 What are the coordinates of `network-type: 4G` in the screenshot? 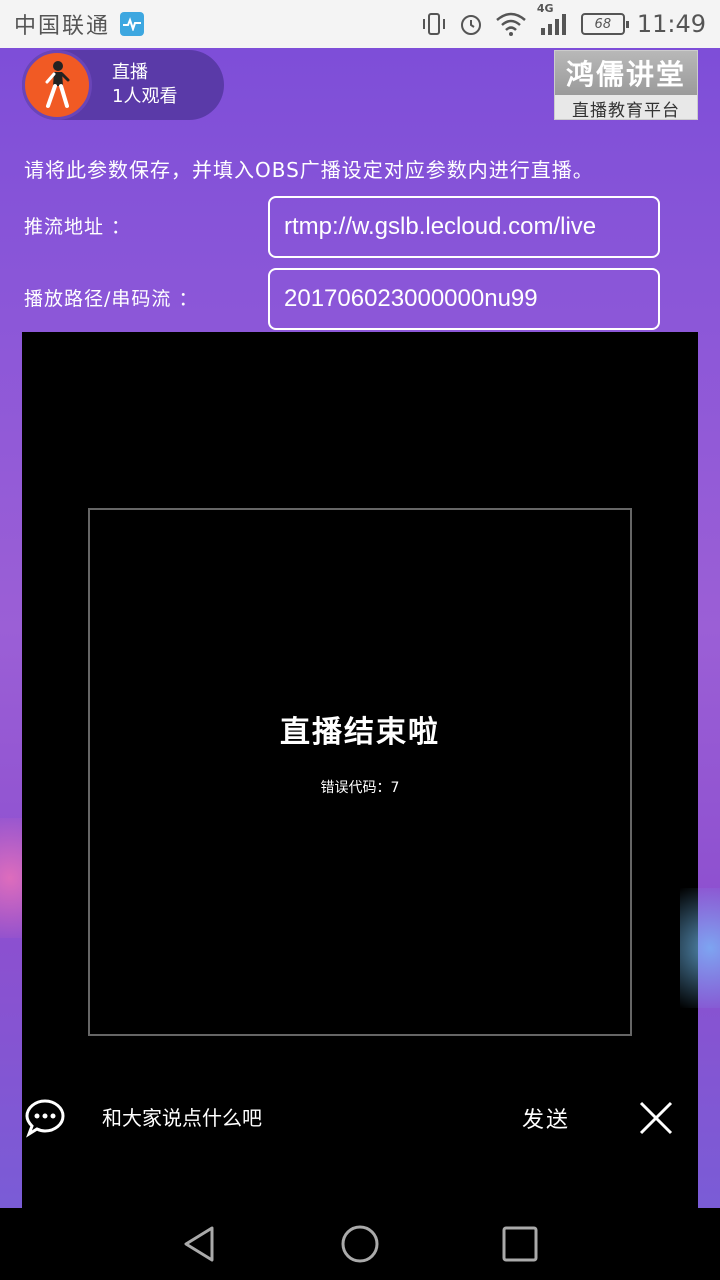 It's located at (545, 8).